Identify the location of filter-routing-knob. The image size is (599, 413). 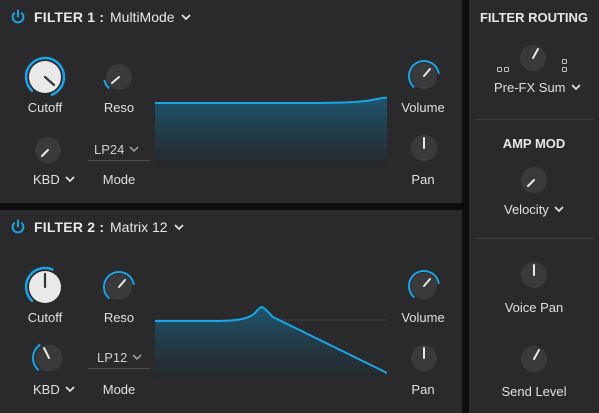
(533, 58).